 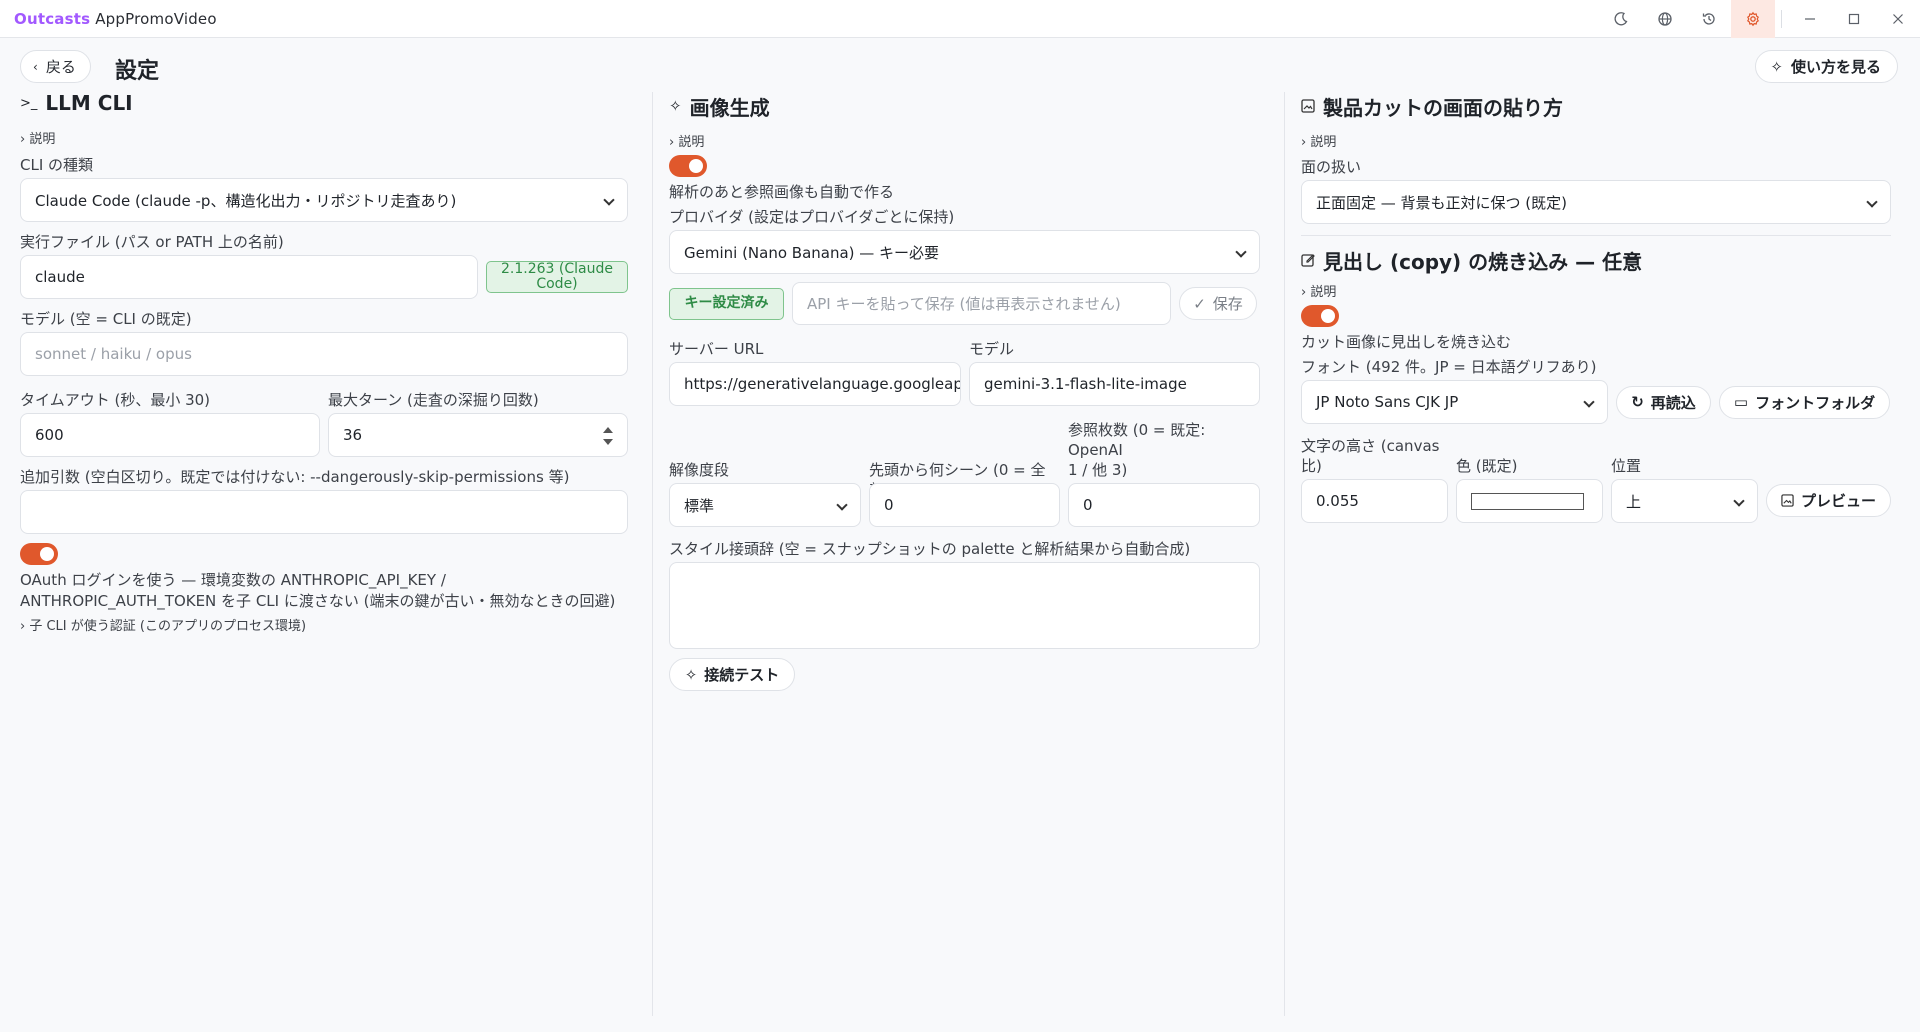 What do you see at coordinates (52, 18) in the screenshot?
I see `app-brand: Outcasts` at bounding box center [52, 18].